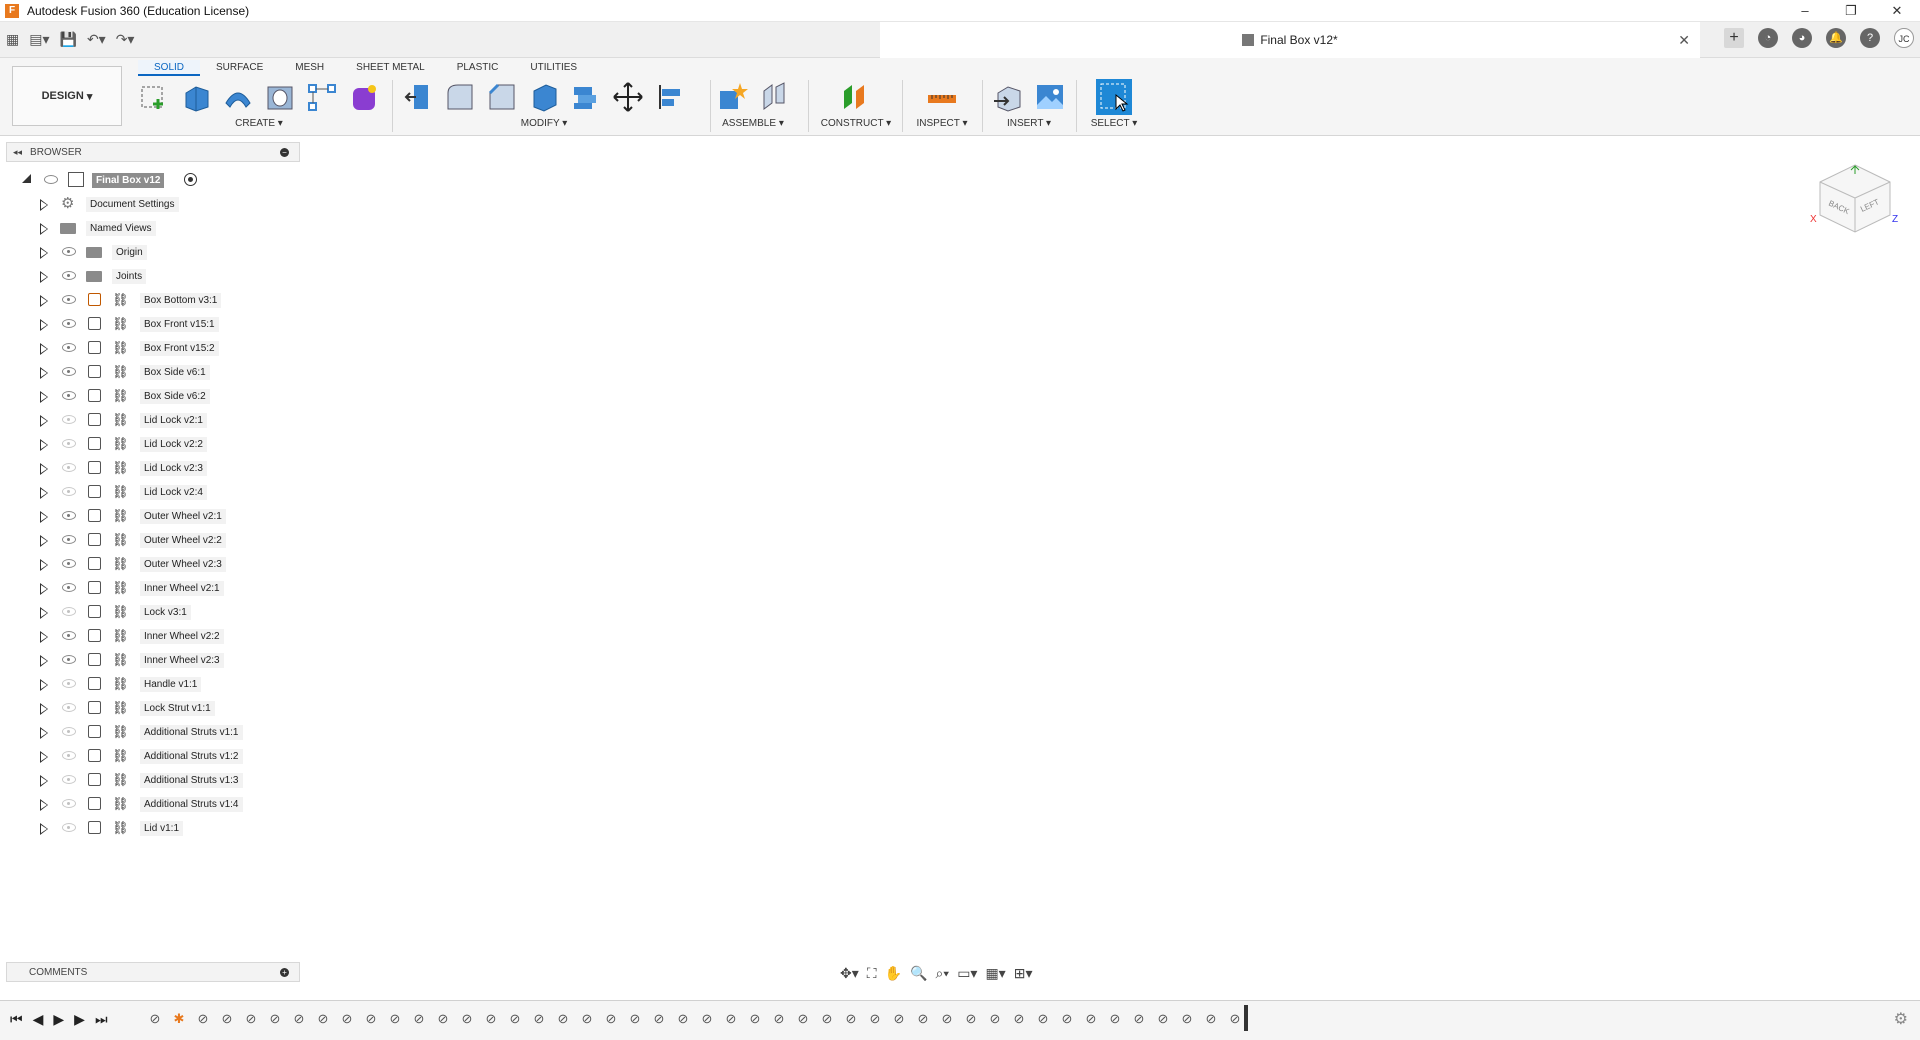 This screenshot has height=1040, width=1920. Describe the element at coordinates (1836, 38) in the screenshot. I see `notifications-icon: 🔔` at that location.